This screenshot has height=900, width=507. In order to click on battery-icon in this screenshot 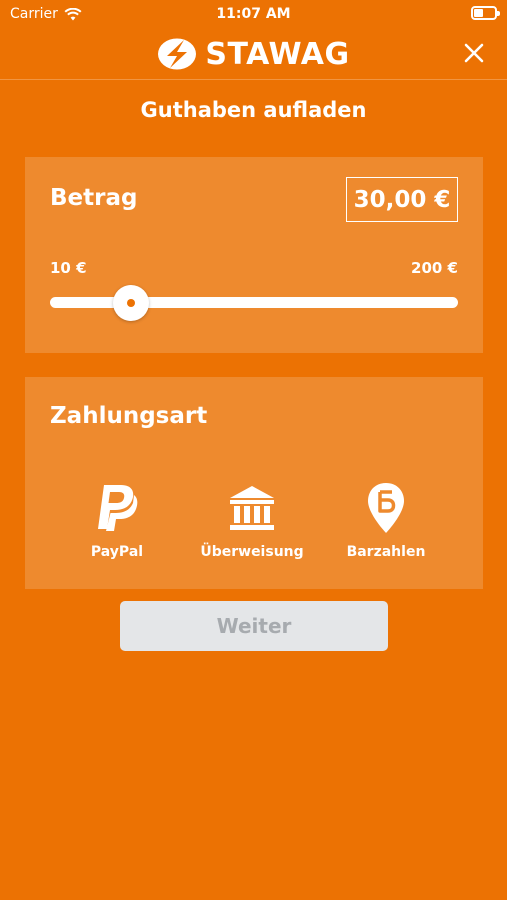, I will do `click(485, 13)`.